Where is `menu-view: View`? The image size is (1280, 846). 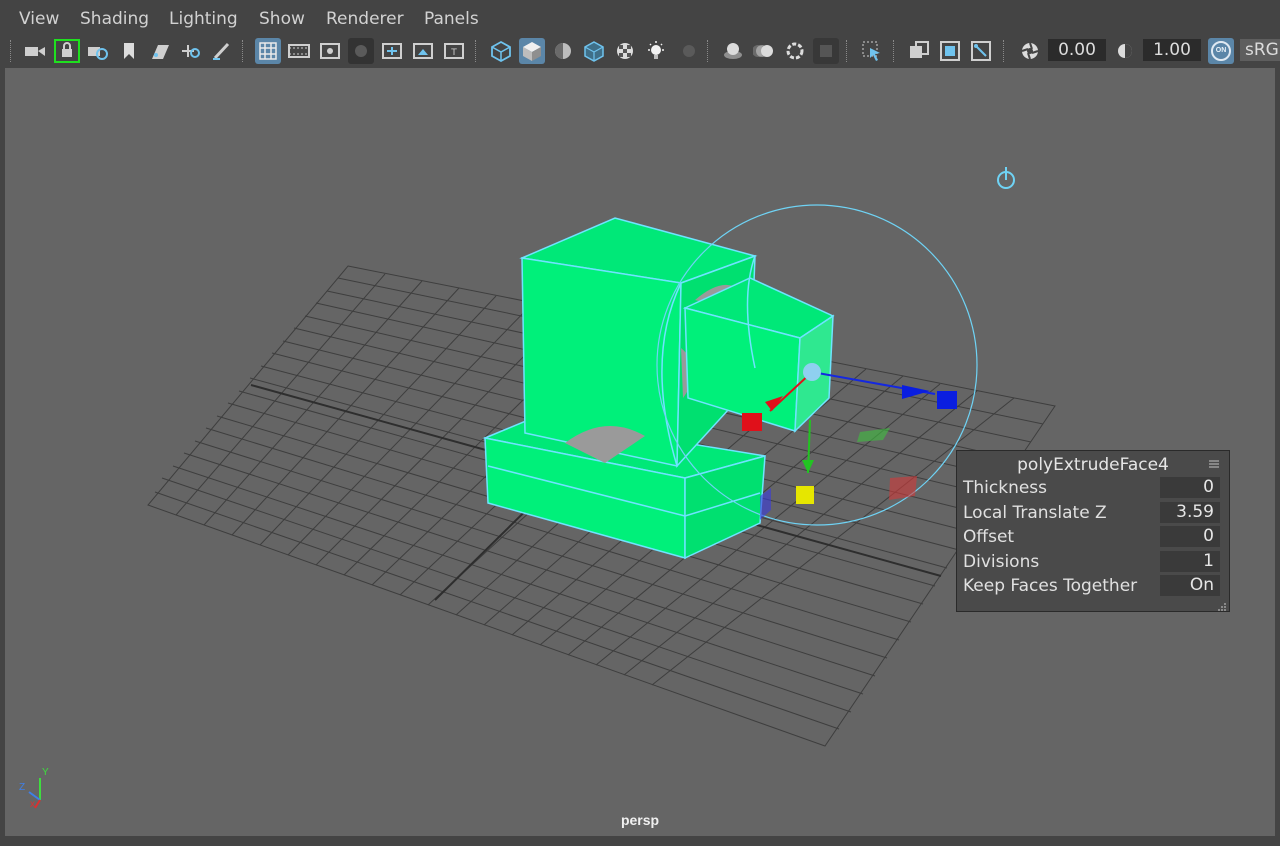
menu-view: View is located at coordinates (39, 19).